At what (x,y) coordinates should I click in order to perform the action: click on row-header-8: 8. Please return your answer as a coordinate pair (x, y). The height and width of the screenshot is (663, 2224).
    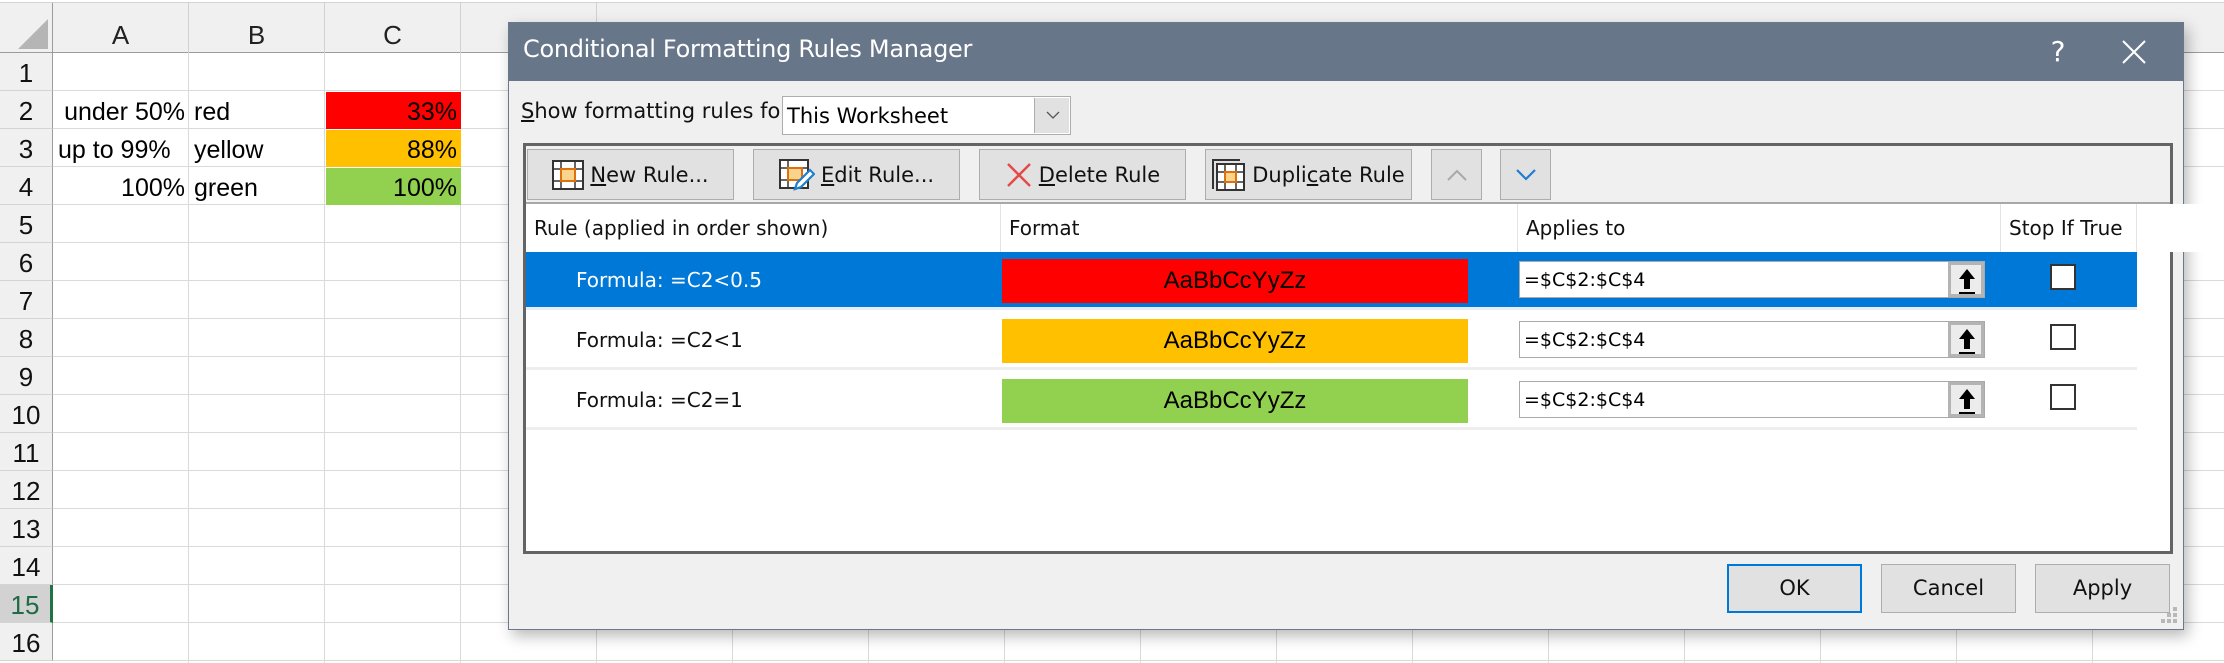
    Looking at the image, I should click on (26, 338).